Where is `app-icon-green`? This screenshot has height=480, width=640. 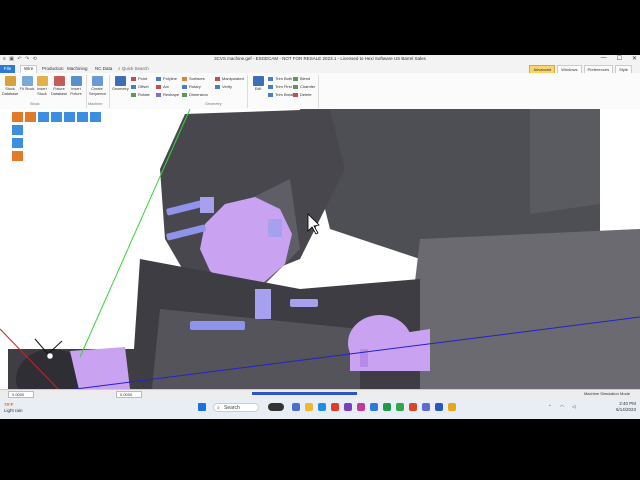 app-icon-green is located at coordinates (400, 407).